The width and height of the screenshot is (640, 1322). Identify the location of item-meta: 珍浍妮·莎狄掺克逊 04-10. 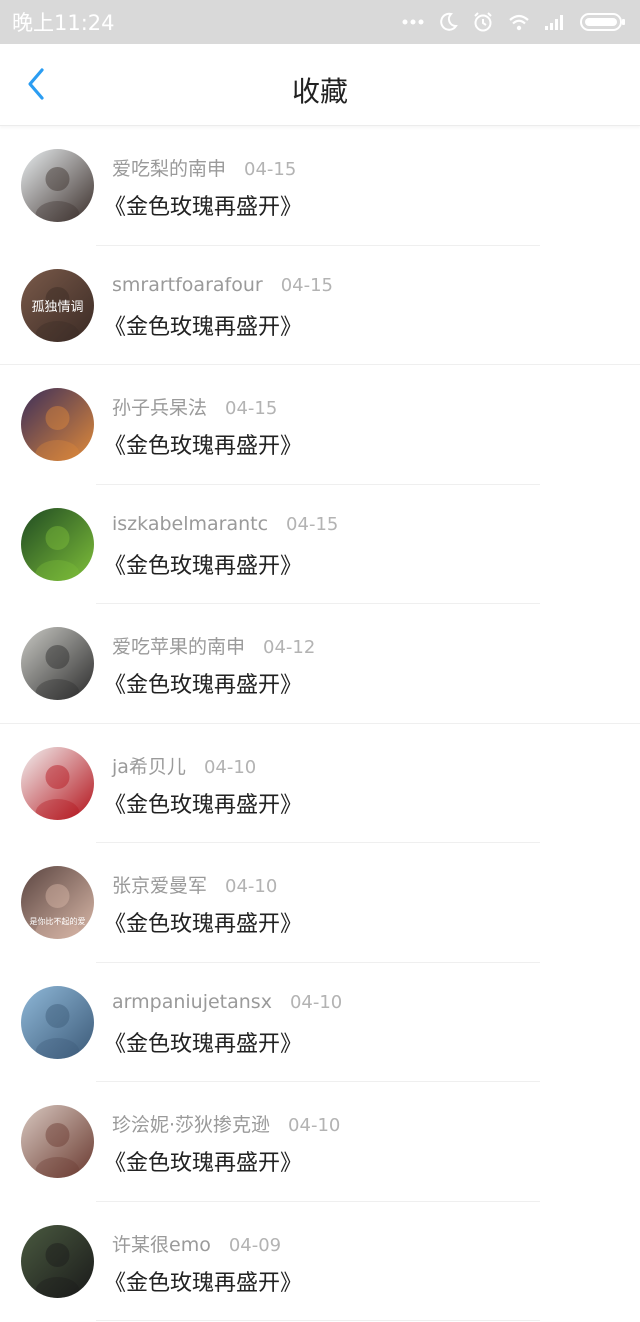
(226, 1123).